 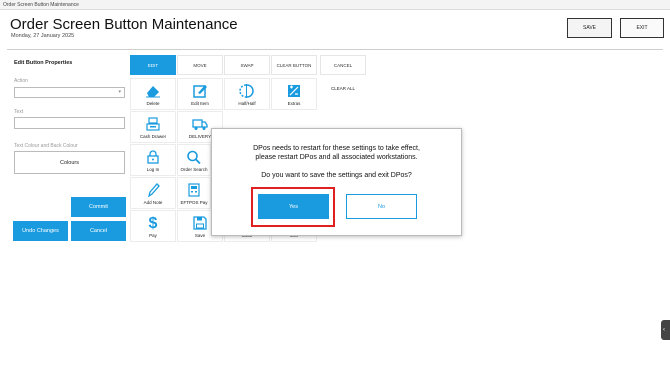 What do you see at coordinates (335, 5) in the screenshot?
I see `window-titlebar: Order Screen Button Maintenance` at bounding box center [335, 5].